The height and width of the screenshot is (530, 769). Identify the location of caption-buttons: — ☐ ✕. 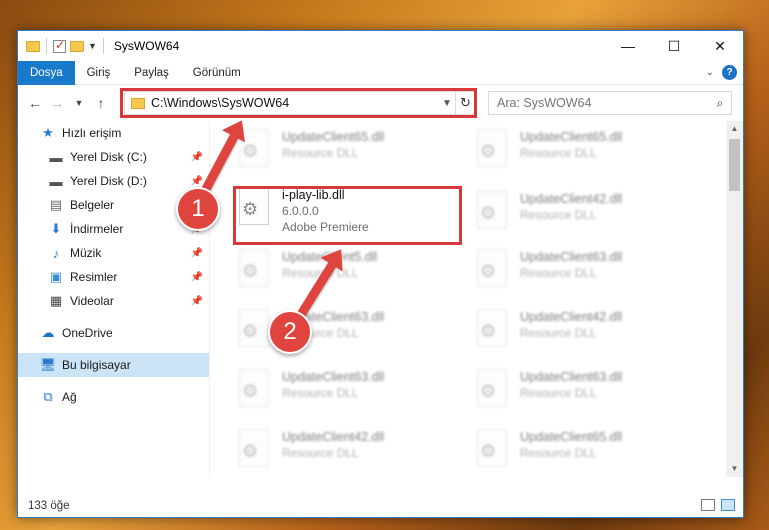
(674, 46).